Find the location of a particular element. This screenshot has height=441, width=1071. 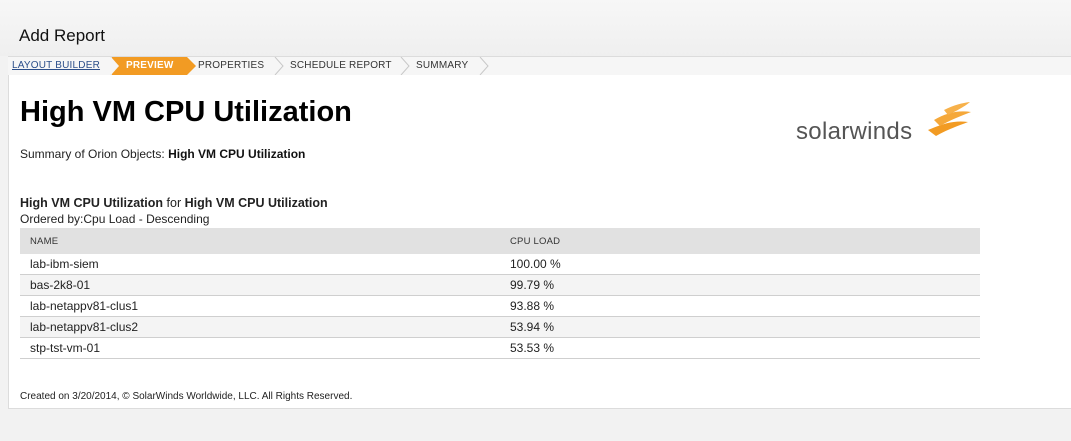

wizard-step-summary: SUMMARY is located at coordinates (442, 66).